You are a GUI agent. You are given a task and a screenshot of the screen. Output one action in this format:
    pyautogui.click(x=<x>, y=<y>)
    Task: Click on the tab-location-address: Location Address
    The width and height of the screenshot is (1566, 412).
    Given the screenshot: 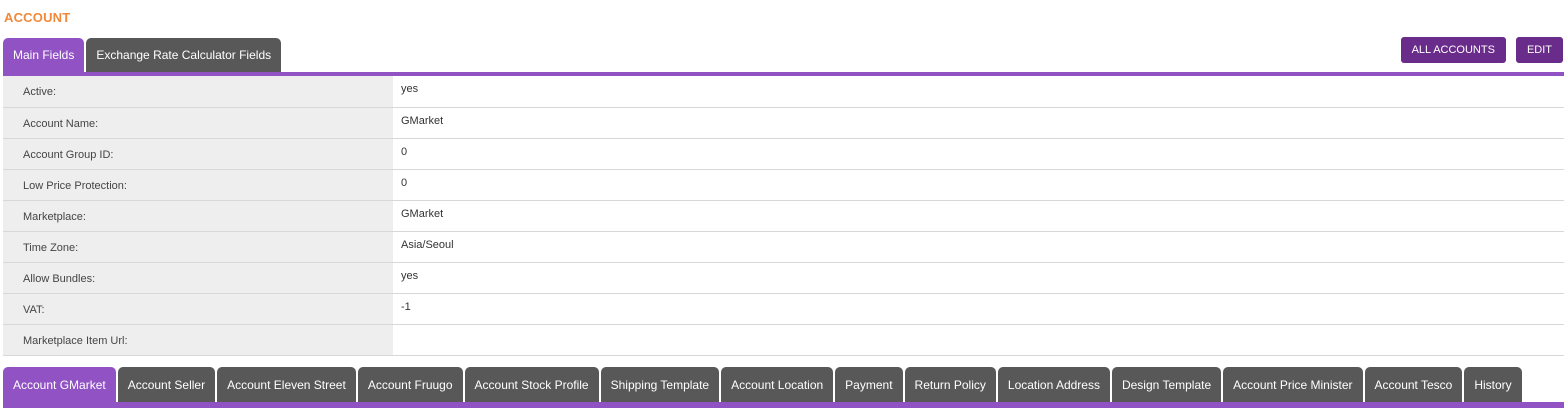 What is the action you would take?
    pyautogui.click(x=1053, y=384)
    